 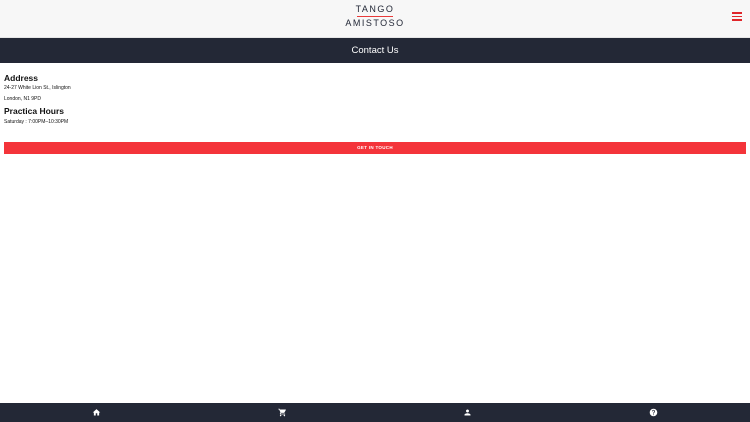 I want to click on get-in-touch-button: GET IN TOUCH, so click(x=375, y=148).